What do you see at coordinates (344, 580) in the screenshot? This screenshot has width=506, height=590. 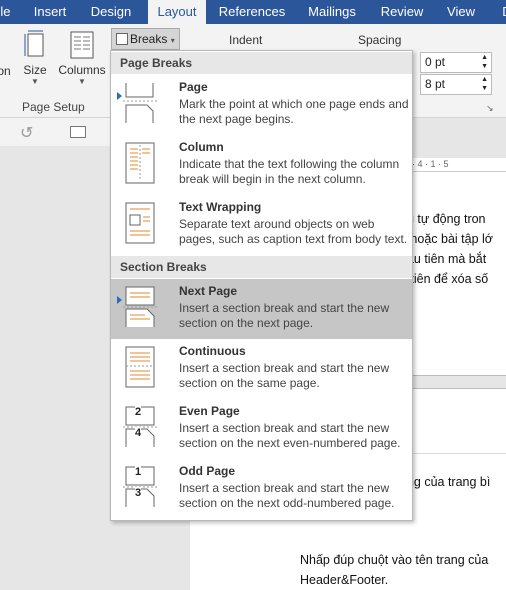 I see `document-text-line: Header&Footer.` at bounding box center [344, 580].